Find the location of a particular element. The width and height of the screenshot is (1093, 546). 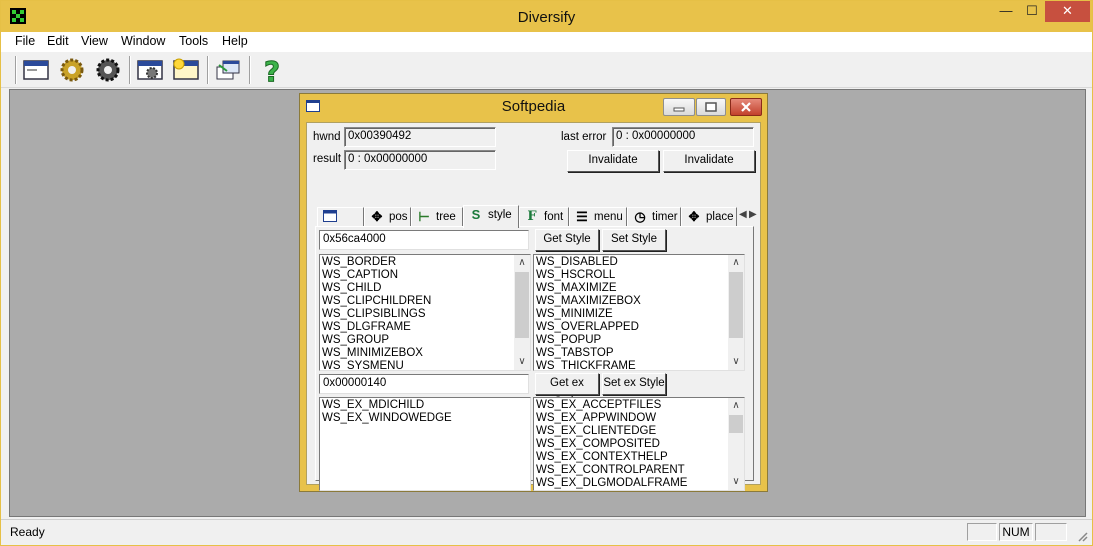

list-item: WS_EX_CONTEXTHELP is located at coordinates (632, 457).